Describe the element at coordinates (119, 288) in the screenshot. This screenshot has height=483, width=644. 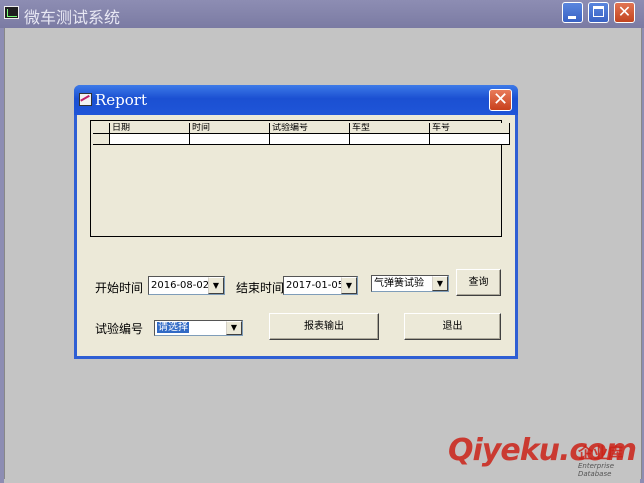
I see `start-time-label: 开始时间` at that location.